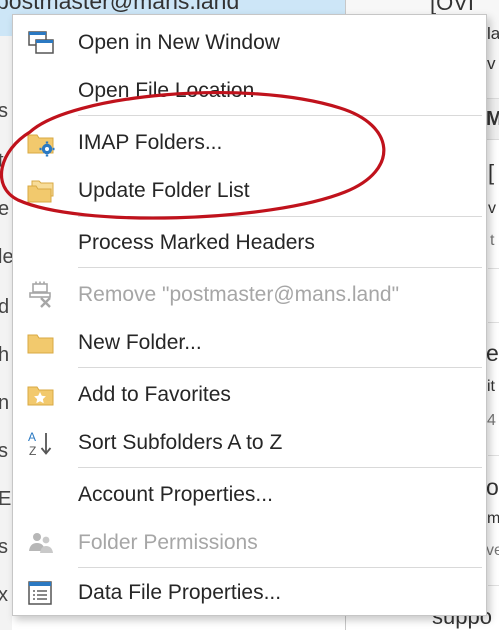  Describe the element at coordinates (41, 145) in the screenshot. I see `folder-gear-icon` at that location.